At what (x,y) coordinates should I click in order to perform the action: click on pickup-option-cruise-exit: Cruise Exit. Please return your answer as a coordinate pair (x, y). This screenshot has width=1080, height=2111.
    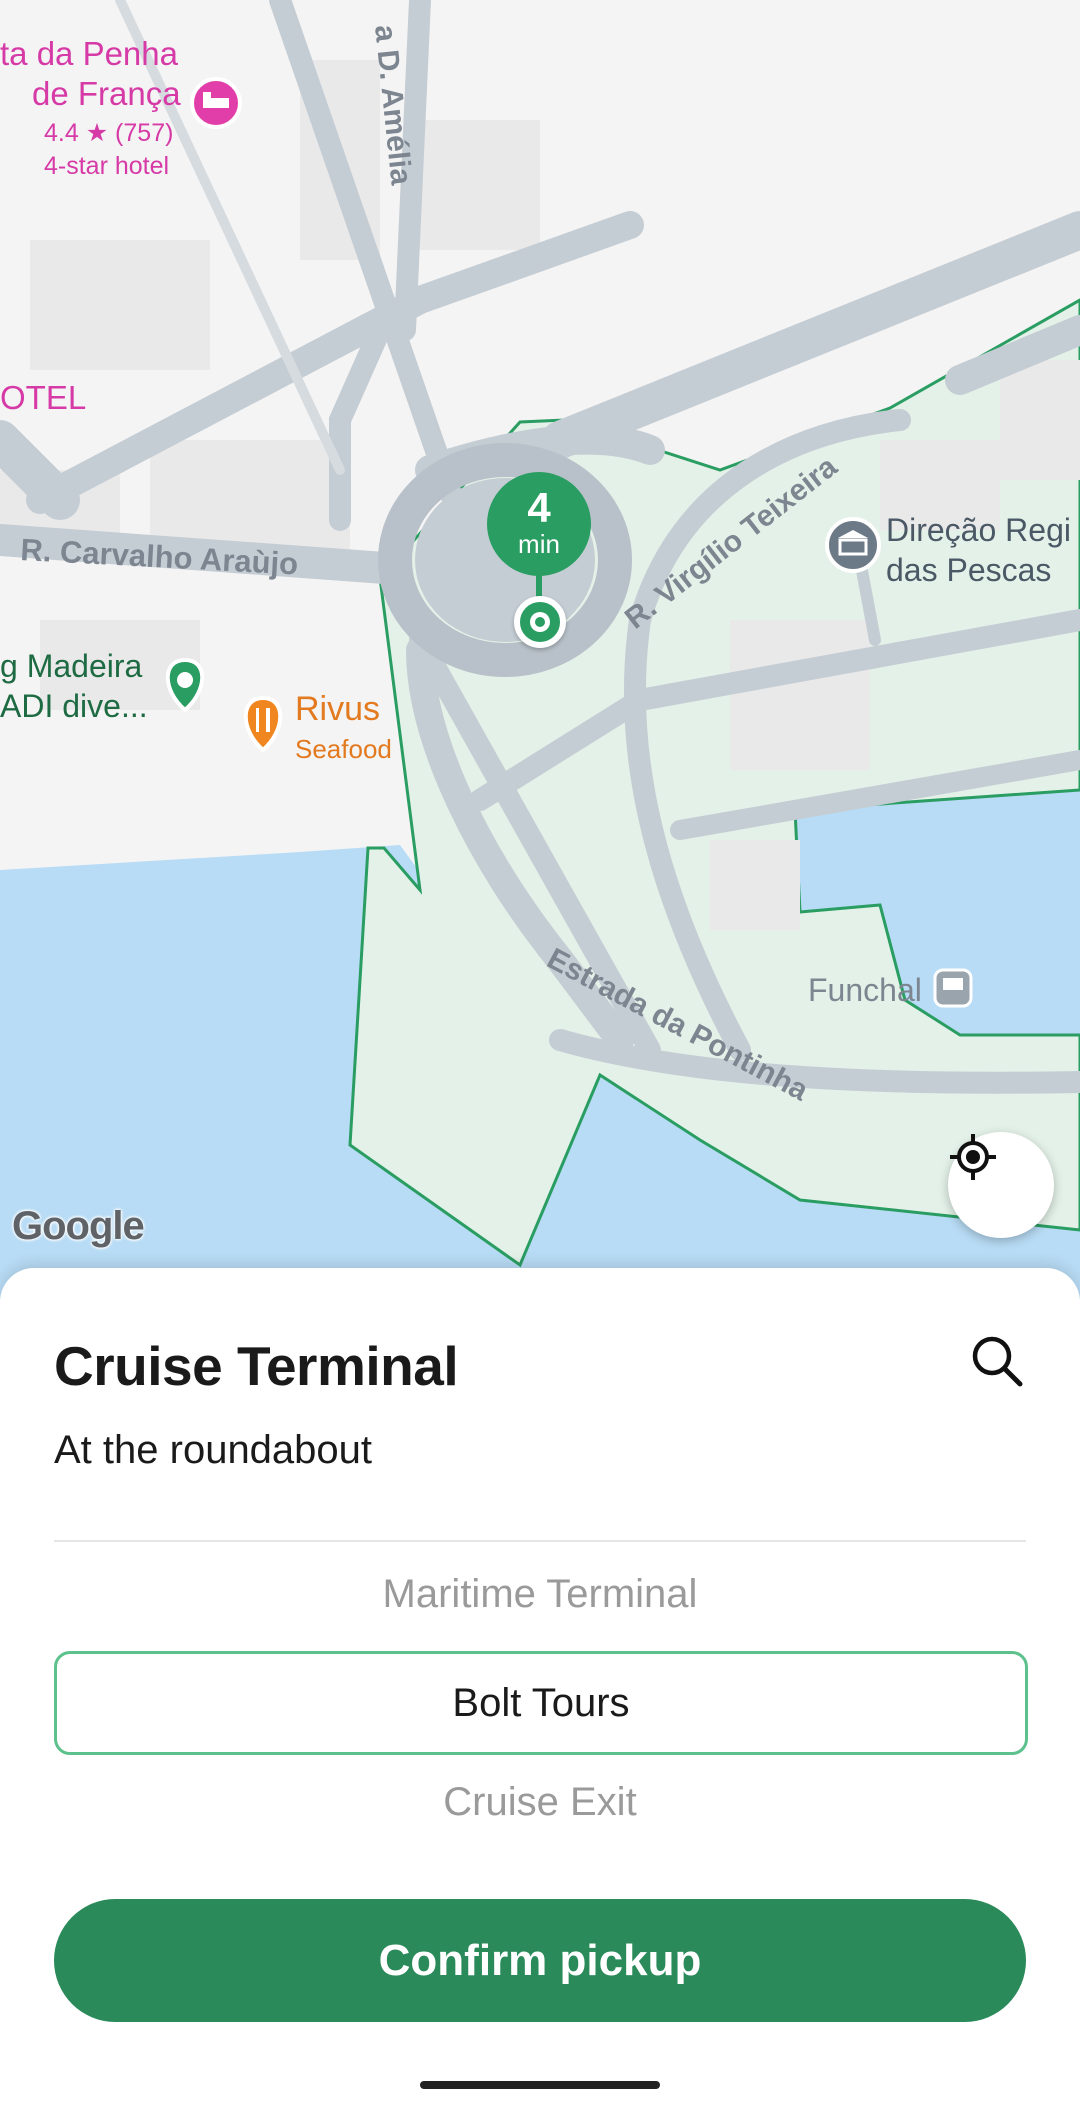
    Looking at the image, I should click on (540, 1802).